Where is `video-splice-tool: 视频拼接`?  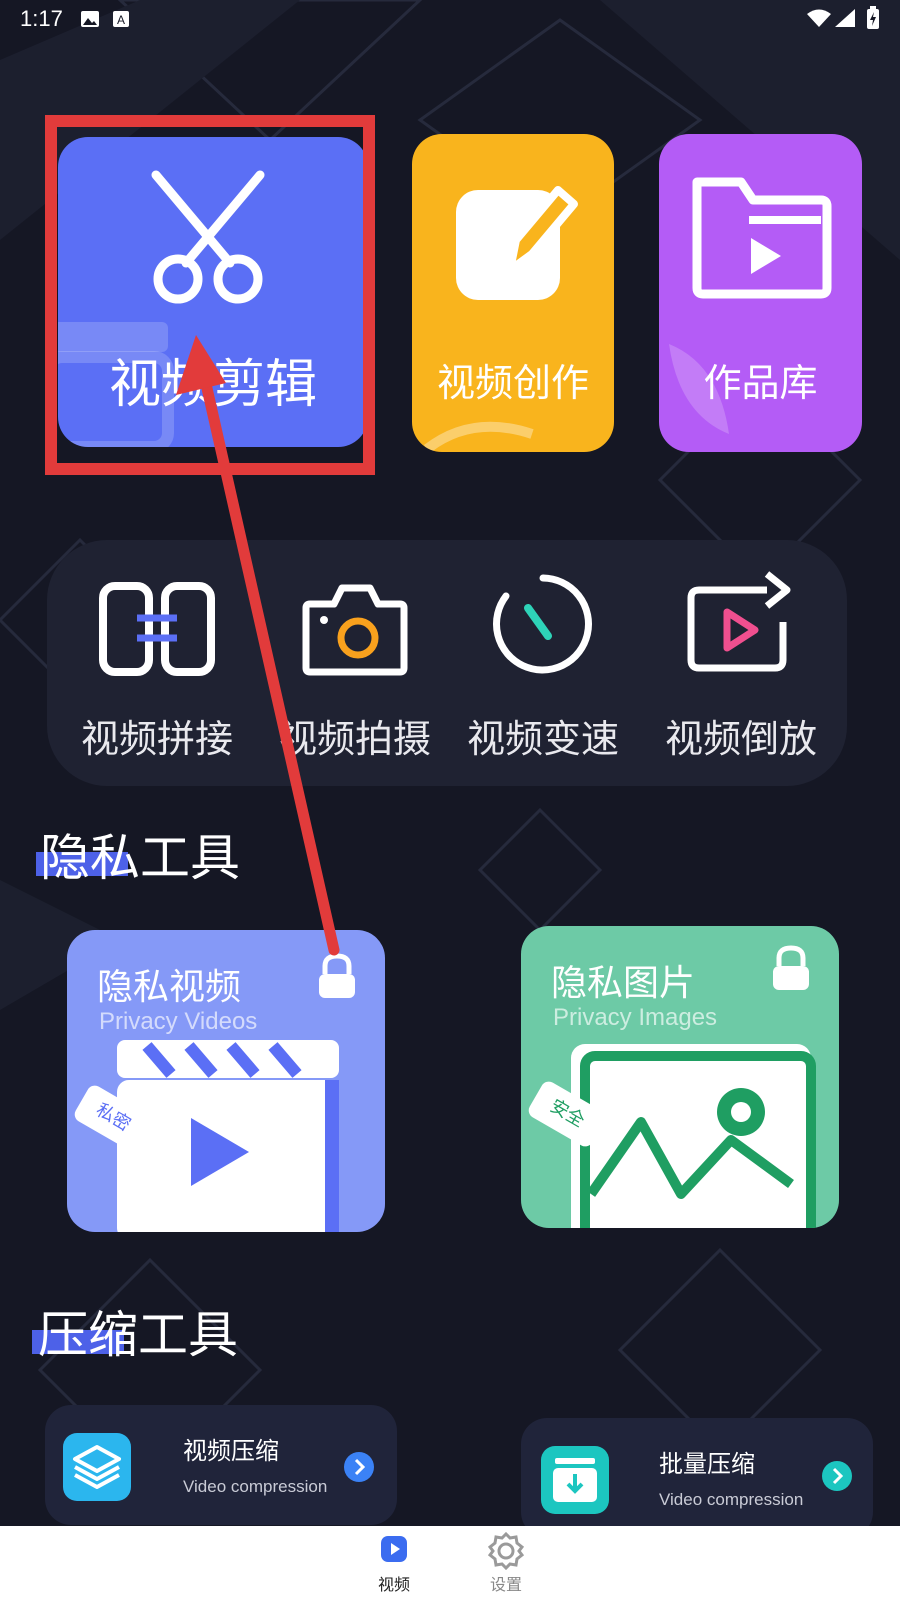
video-splice-tool: 视频拼接 is located at coordinates (157, 663).